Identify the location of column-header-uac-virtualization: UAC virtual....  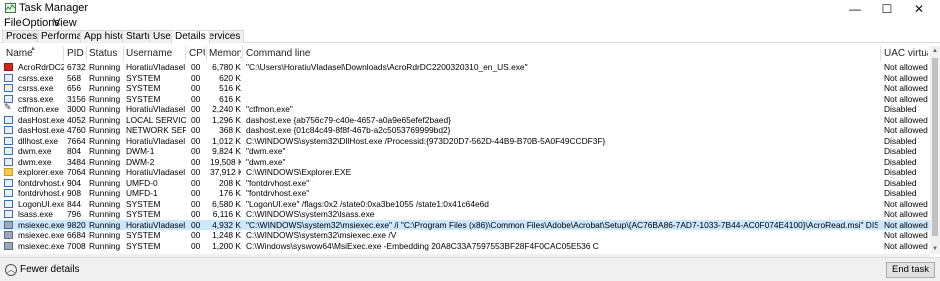
(906, 53).